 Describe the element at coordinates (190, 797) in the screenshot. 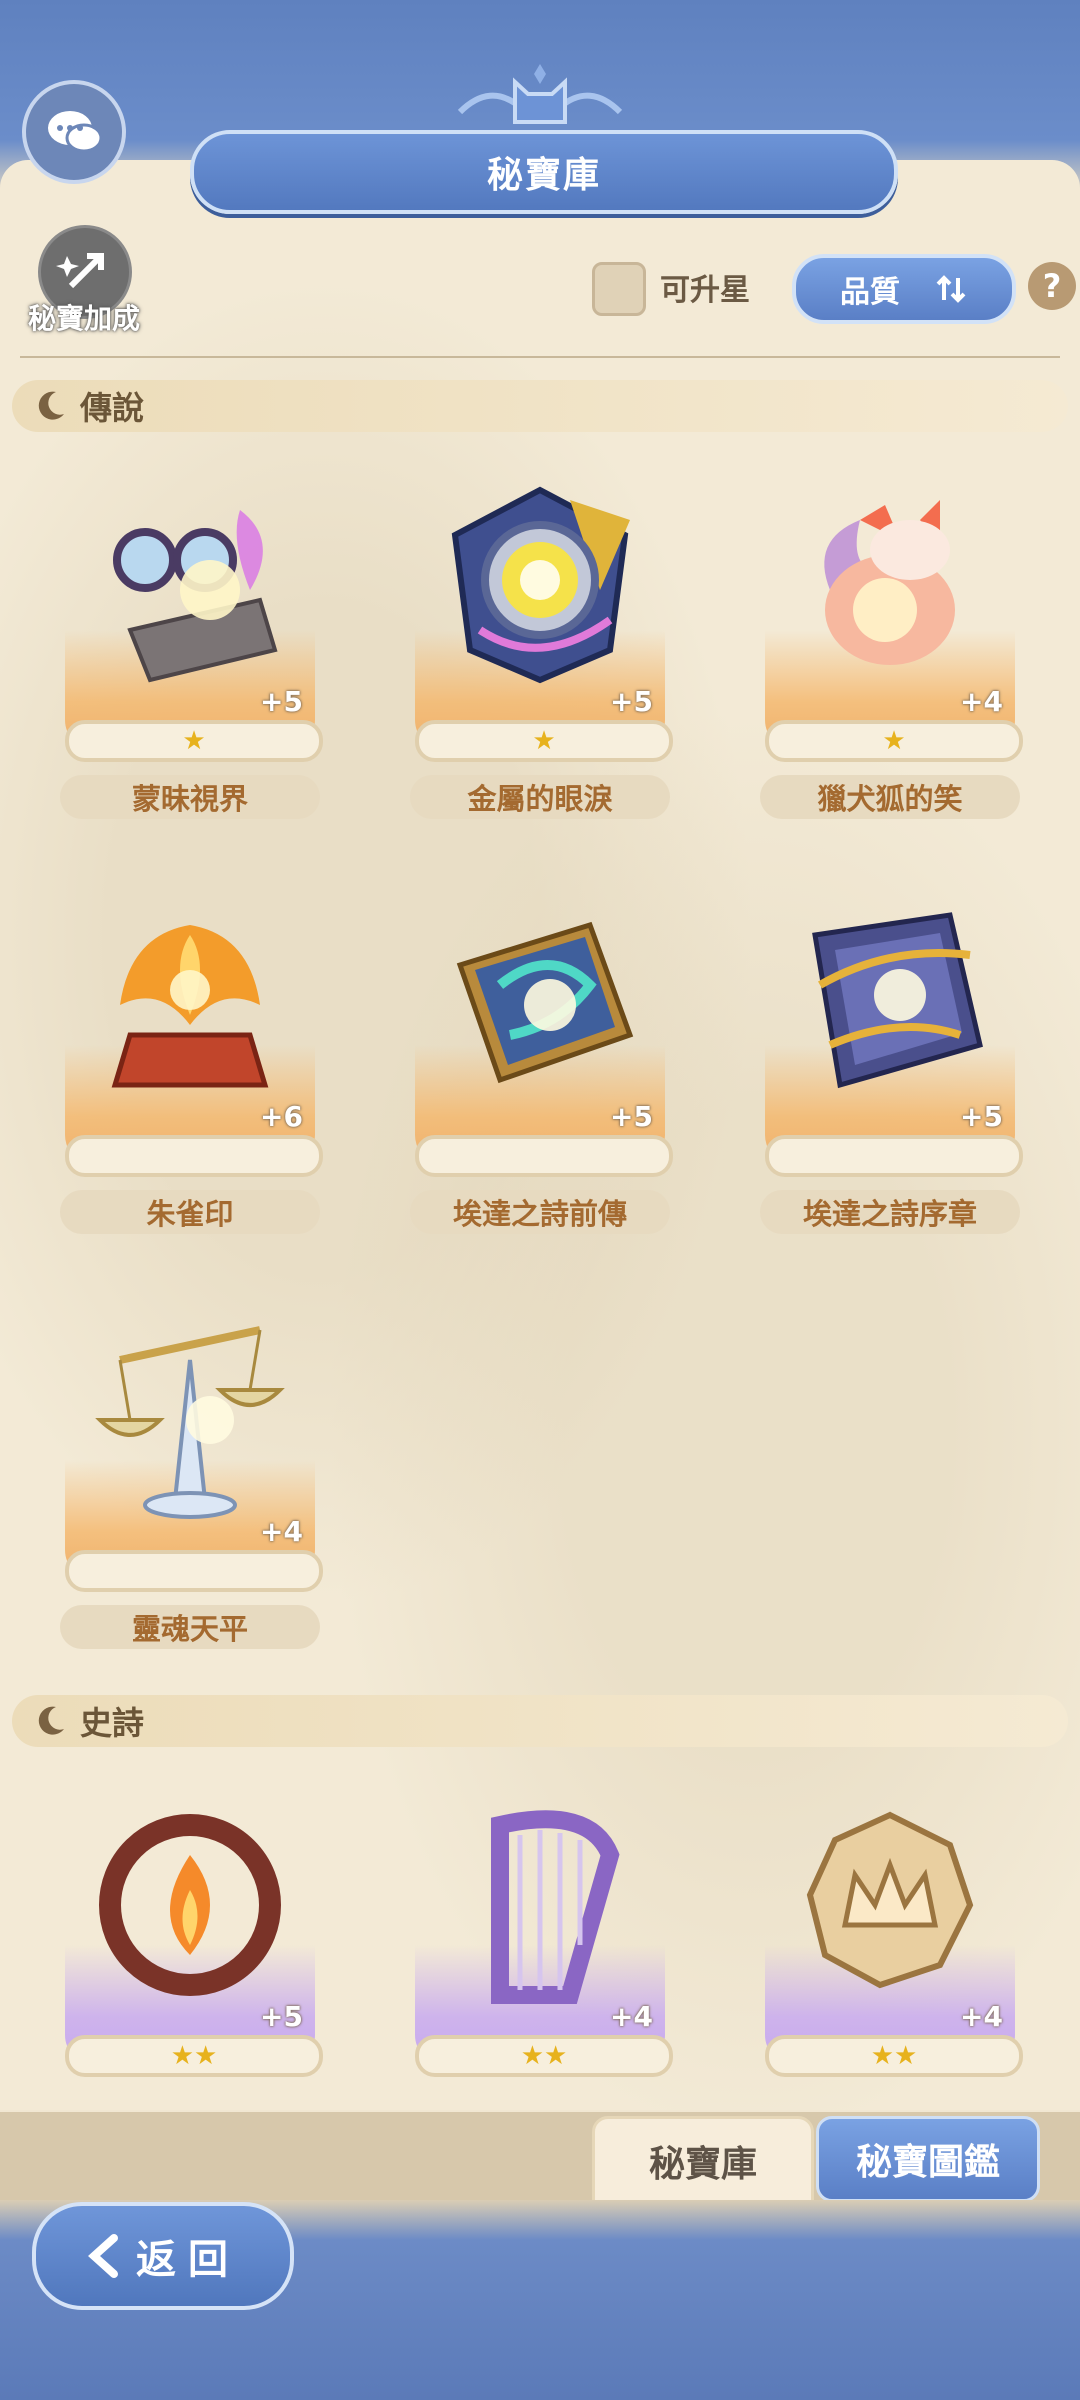

I see `artifact-name: 蒙昧視界` at that location.